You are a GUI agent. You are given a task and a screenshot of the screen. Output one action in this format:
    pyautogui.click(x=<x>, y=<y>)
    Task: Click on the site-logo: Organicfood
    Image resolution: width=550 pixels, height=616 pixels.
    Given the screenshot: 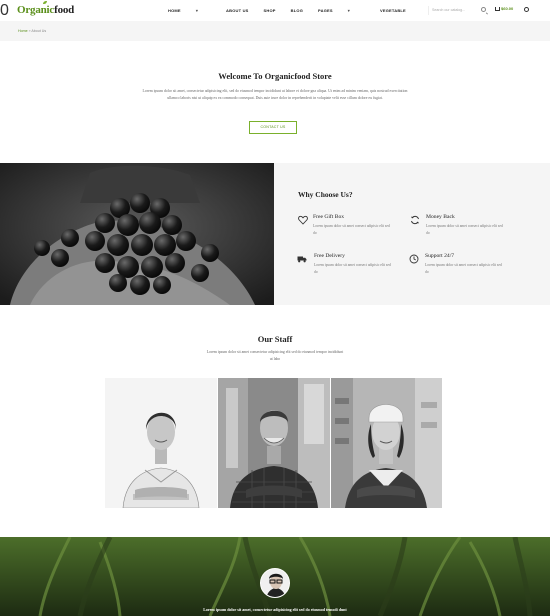 What is the action you would take?
    pyautogui.click(x=46, y=8)
    